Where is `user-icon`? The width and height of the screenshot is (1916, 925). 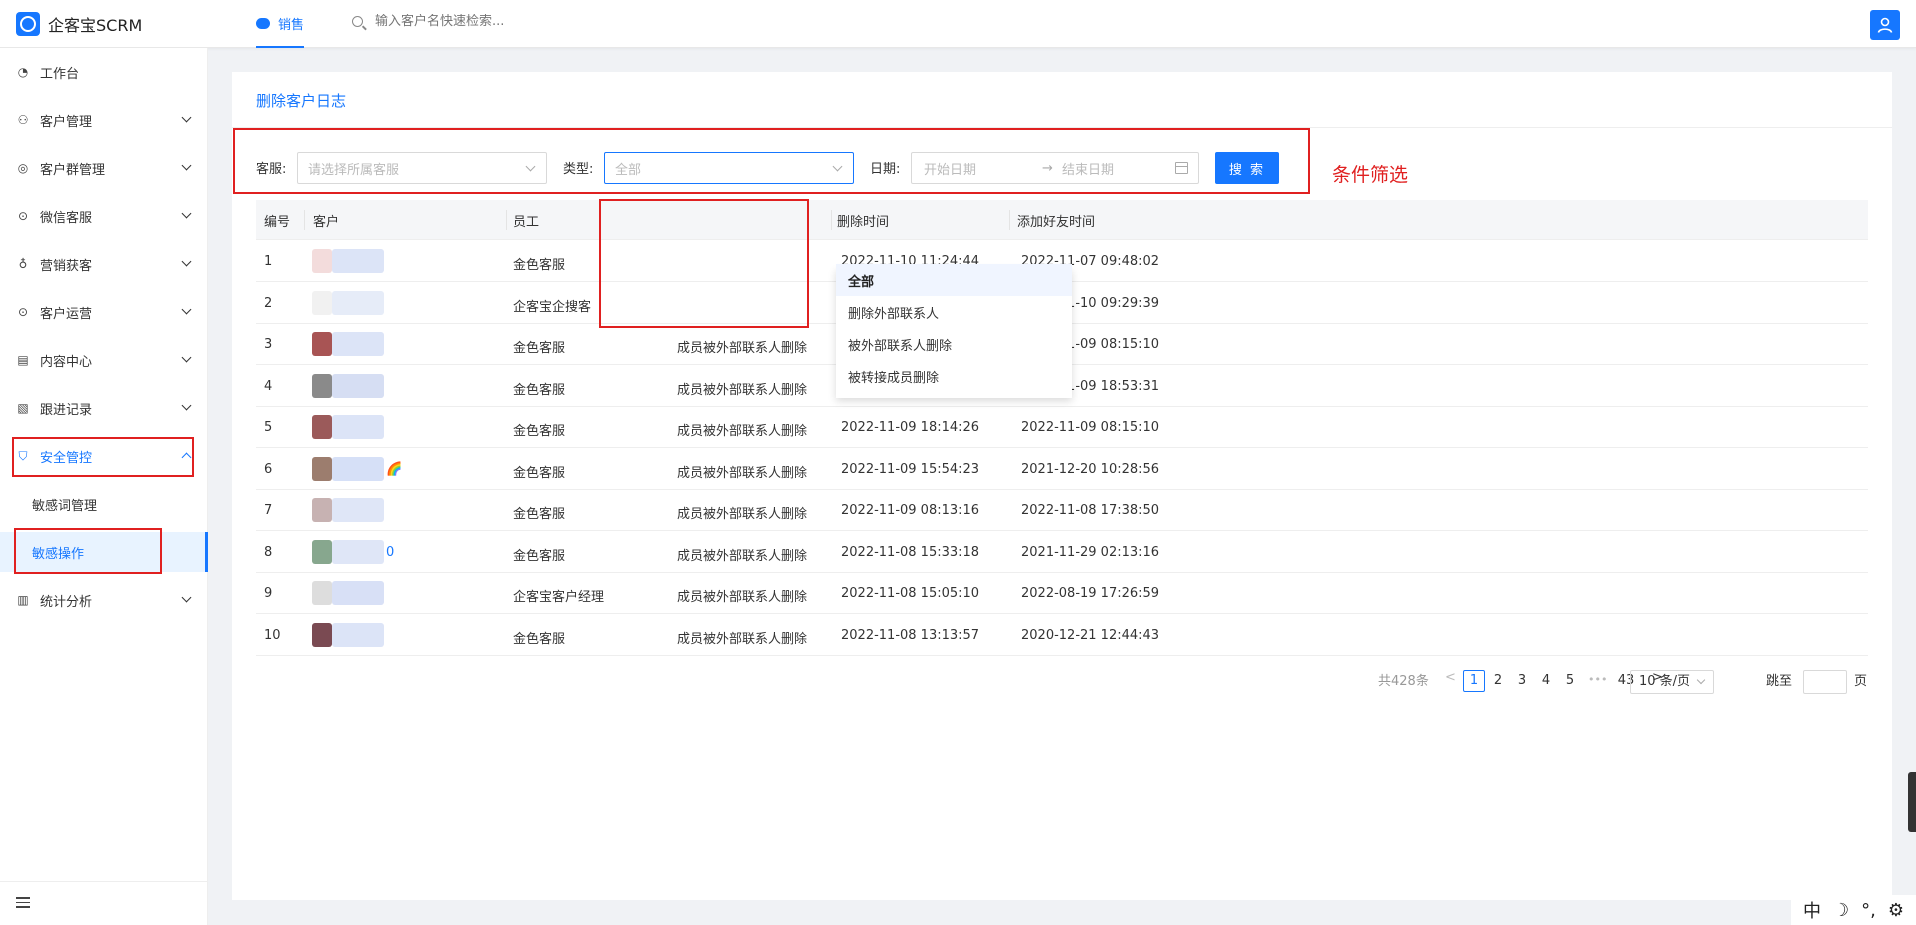
user-icon is located at coordinates (1885, 25).